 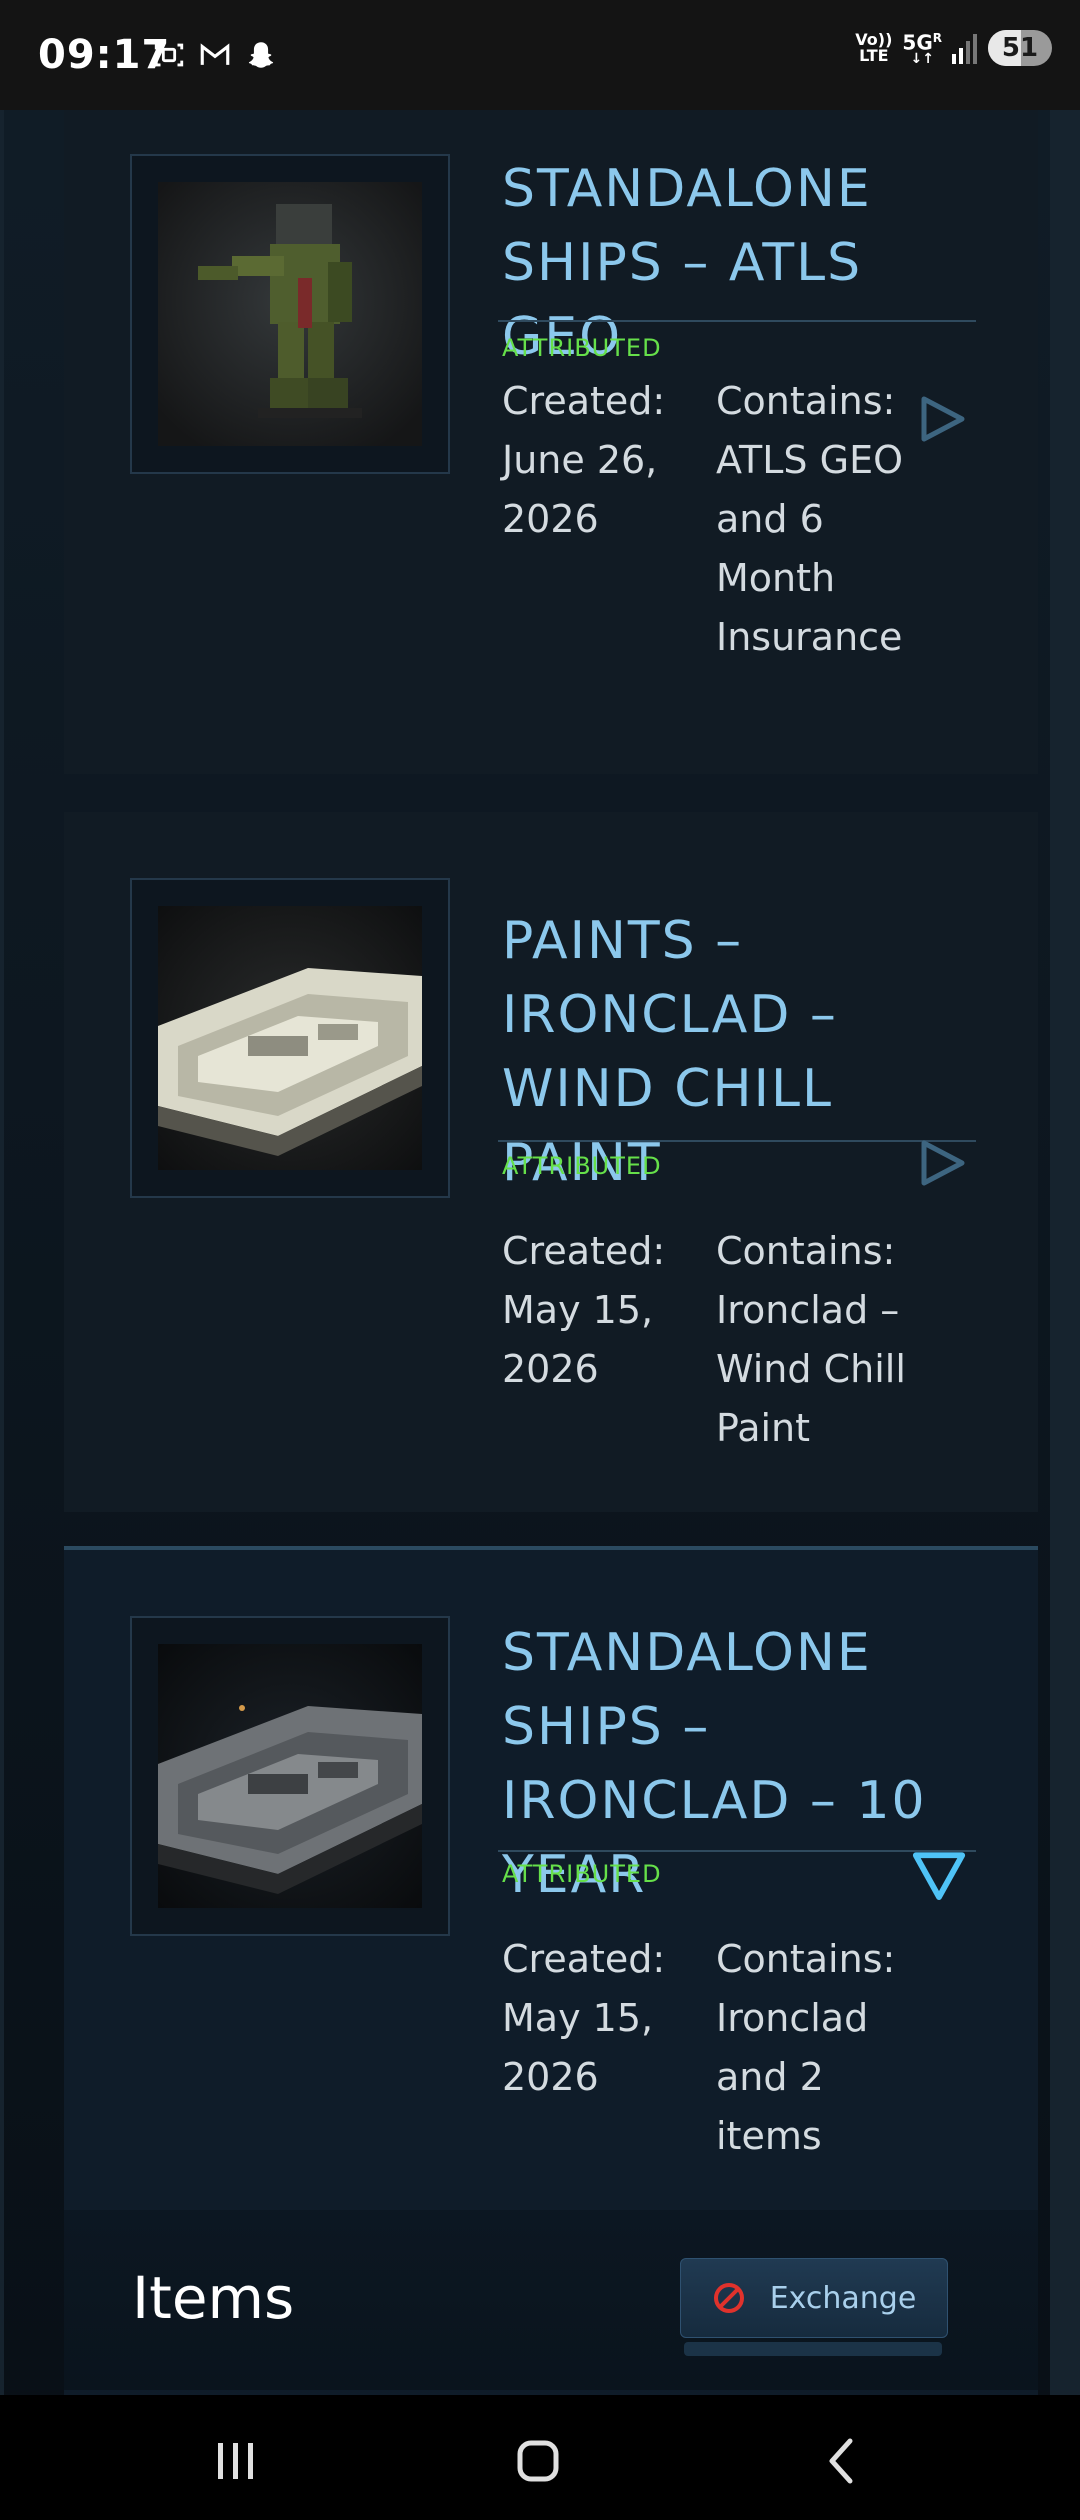 What do you see at coordinates (213, 2298) in the screenshot?
I see `items-heading: Items` at bounding box center [213, 2298].